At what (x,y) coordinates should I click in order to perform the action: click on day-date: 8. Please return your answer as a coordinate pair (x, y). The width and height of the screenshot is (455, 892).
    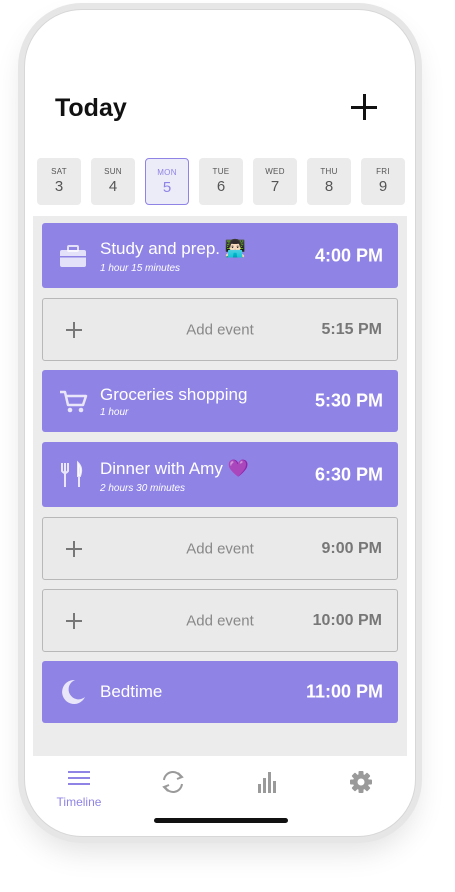
    Looking at the image, I should click on (329, 186).